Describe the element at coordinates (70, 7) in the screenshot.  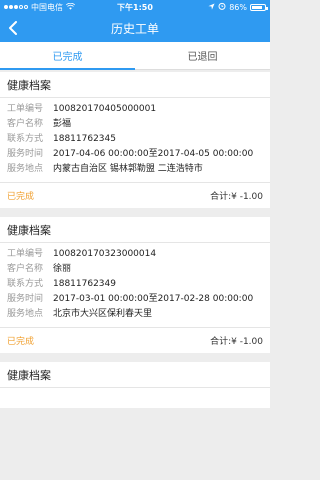
I see `wifi-icon` at that location.